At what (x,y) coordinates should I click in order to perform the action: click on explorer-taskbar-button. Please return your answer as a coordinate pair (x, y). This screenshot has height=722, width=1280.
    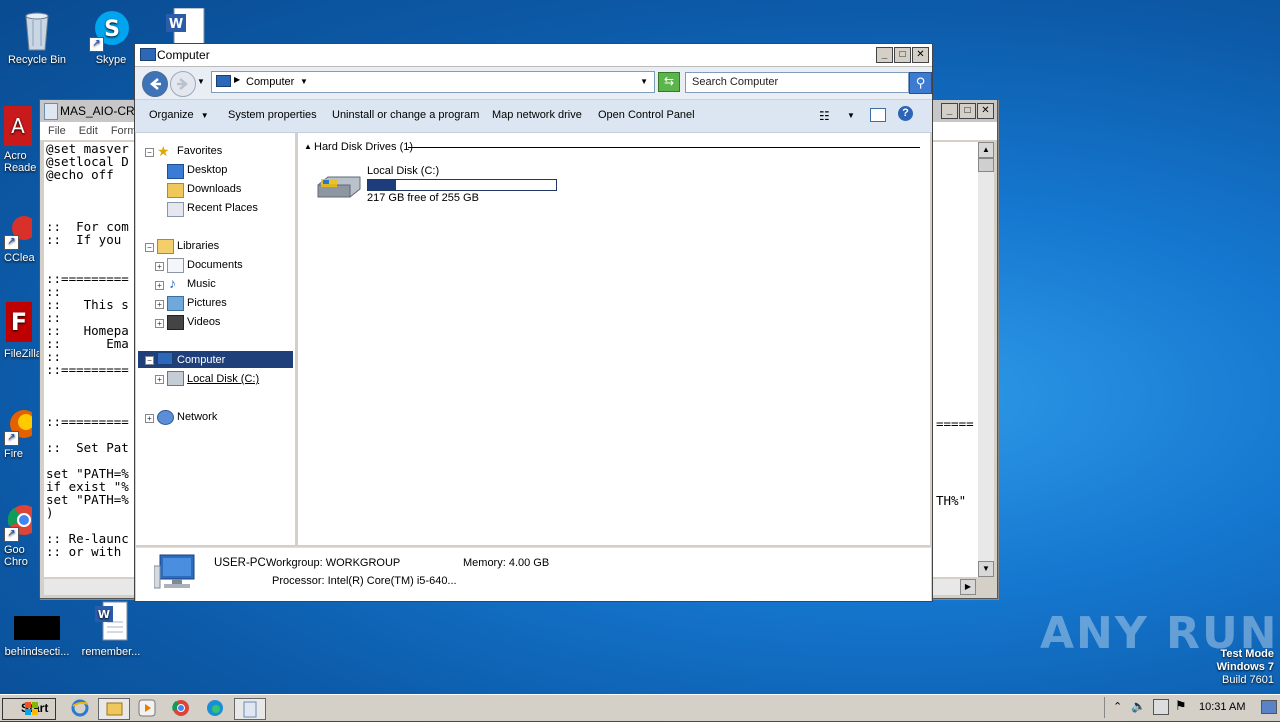
    Looking at the image, I should click on (114, 709).